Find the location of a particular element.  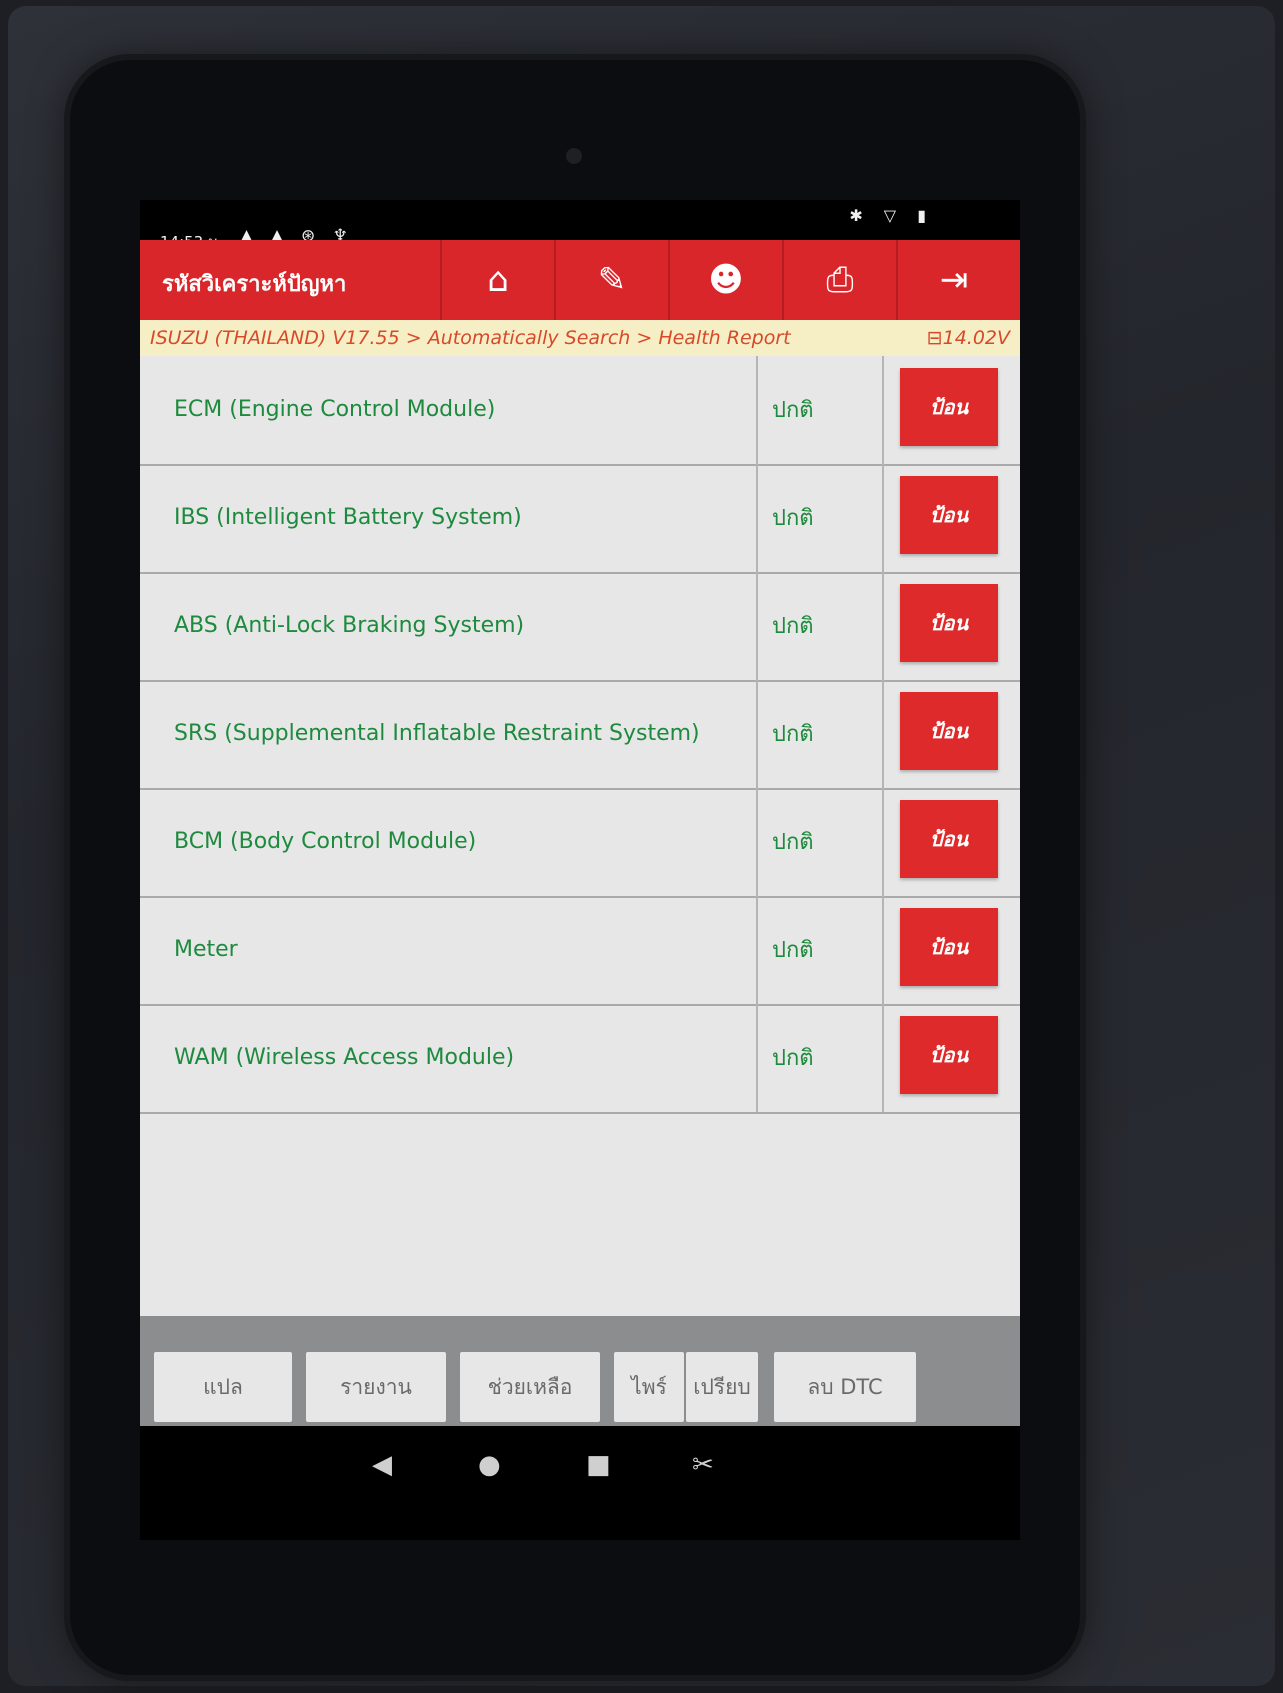

report-button: รายงาน is located at coordinates (376, 1387).